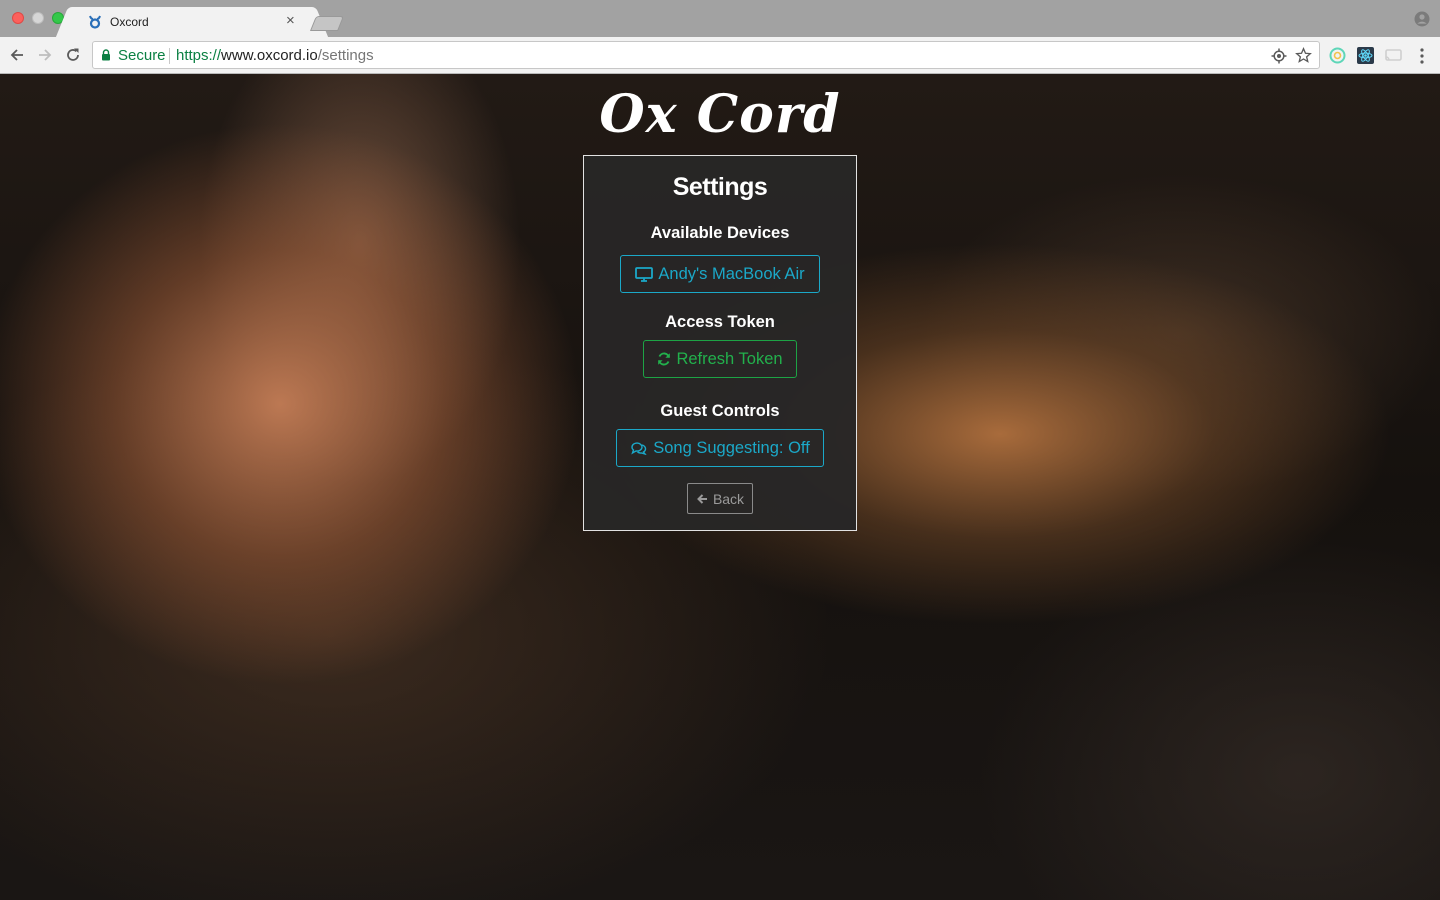  Describe the element at coordinates (720, 233) in the screenshot. I see `available-devices-heading: Available Devices` at that location.